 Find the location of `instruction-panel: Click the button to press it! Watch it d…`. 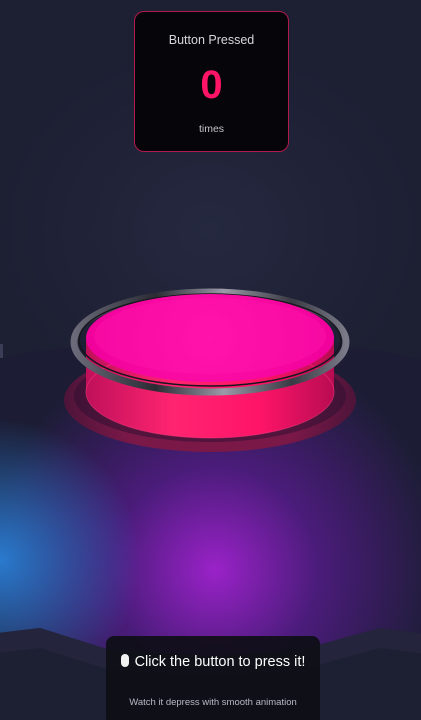

instruction-panel: Click the button to press it! Watch it d… is located at coordinates (213, 678).